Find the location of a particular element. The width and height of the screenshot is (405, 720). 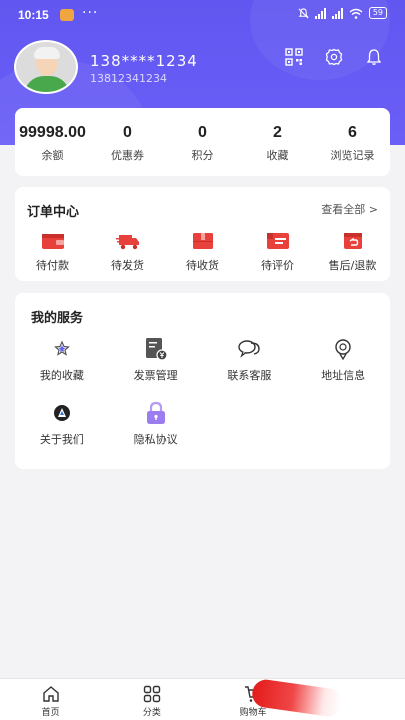

order-pending-shipment: 待发货 is located at coordinates (127, 252).